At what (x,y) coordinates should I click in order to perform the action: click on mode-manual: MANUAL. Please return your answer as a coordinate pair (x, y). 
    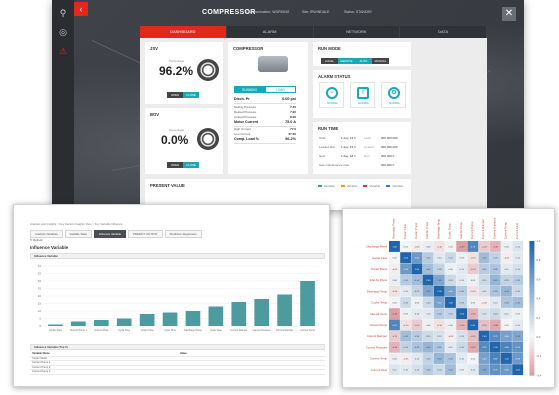
    Looking at the image, I should click on (380, 61).